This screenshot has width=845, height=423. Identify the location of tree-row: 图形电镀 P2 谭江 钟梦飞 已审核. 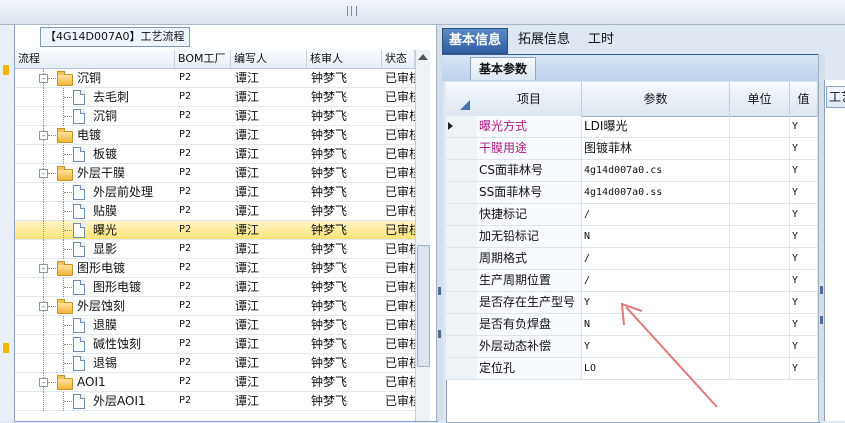
(222, 287).